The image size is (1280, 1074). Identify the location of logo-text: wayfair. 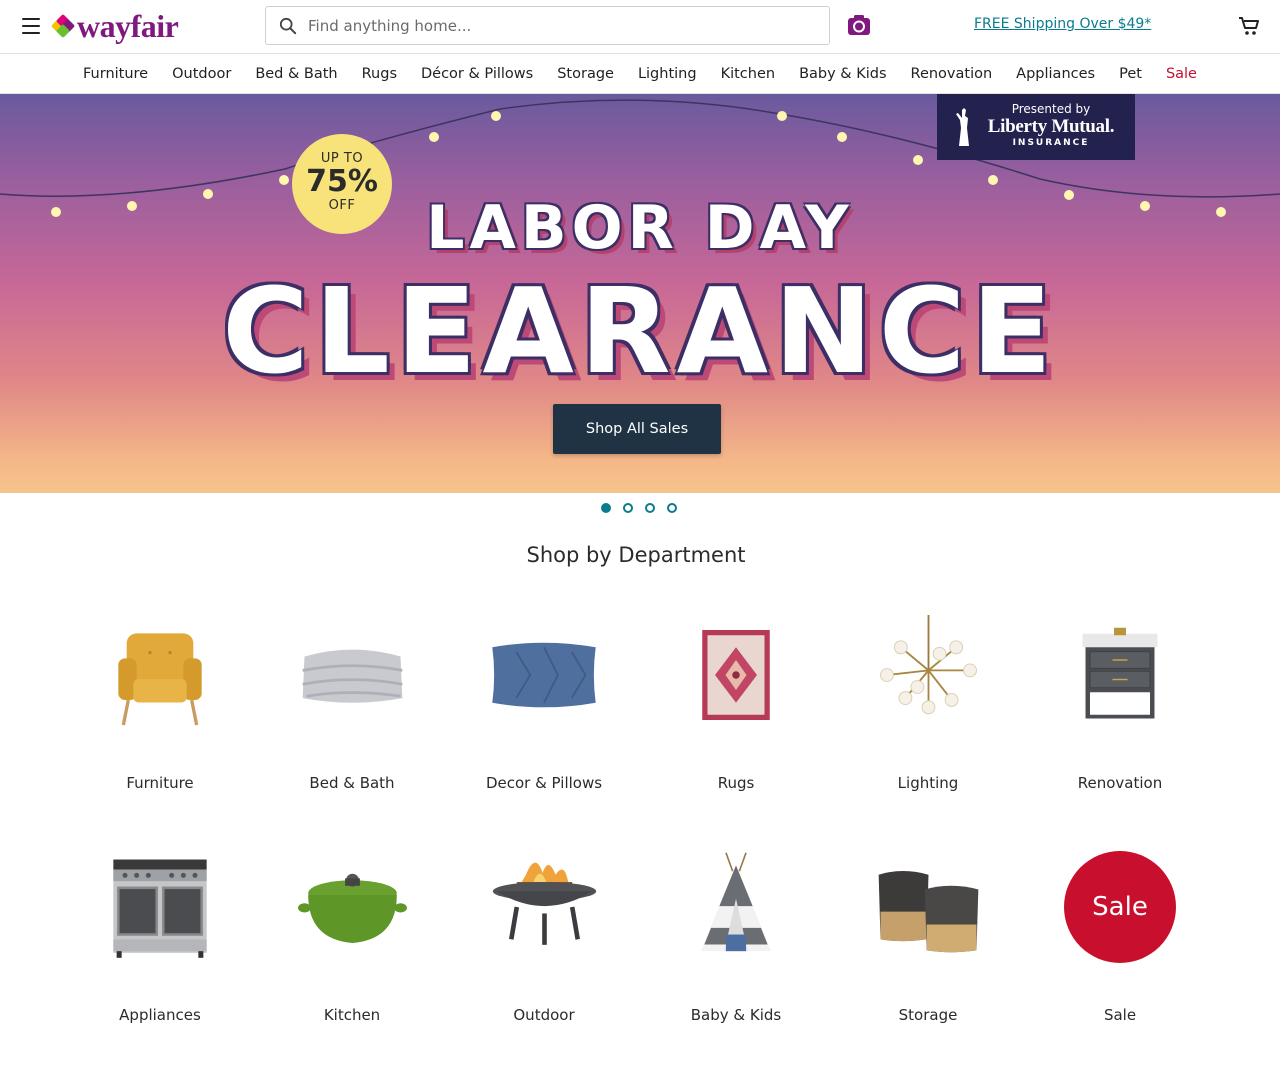
(128, 25).